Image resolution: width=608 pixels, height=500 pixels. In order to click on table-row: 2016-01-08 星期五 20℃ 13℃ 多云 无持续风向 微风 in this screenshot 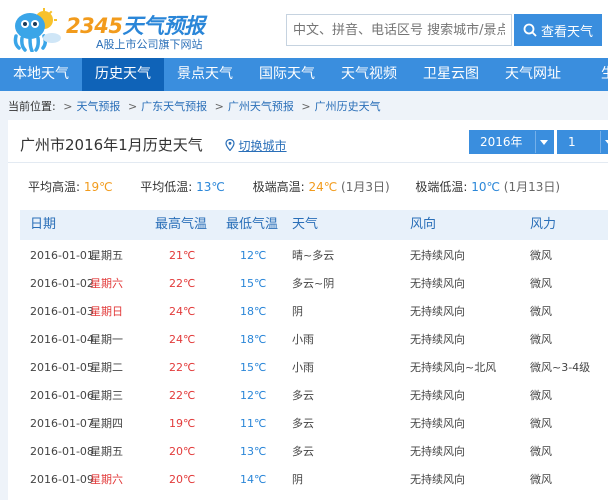, I will do `click(314, 452)`.